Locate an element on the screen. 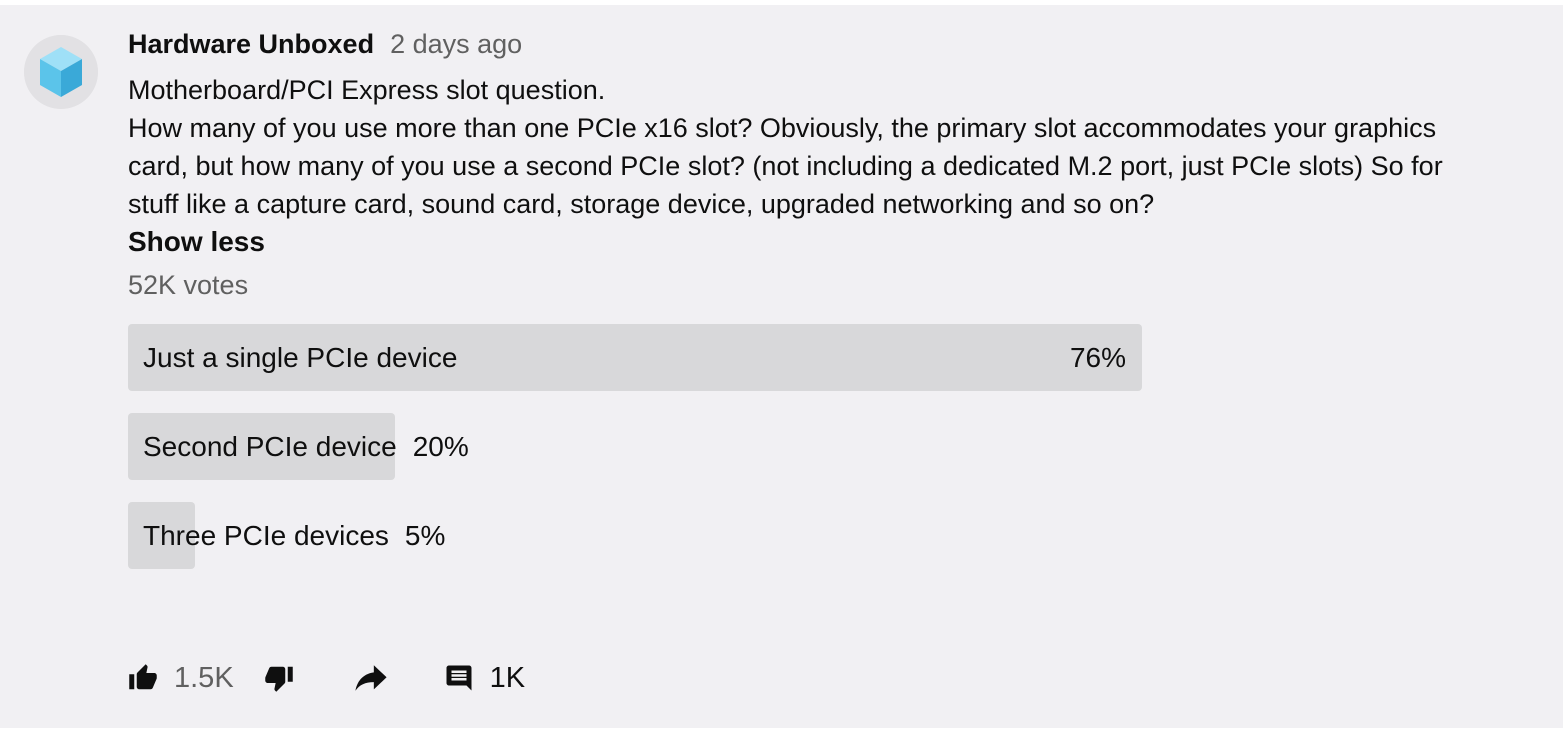 This screenshot has height=731, width=1563. like-button: 1.5K is located at coordinates (181, 678).